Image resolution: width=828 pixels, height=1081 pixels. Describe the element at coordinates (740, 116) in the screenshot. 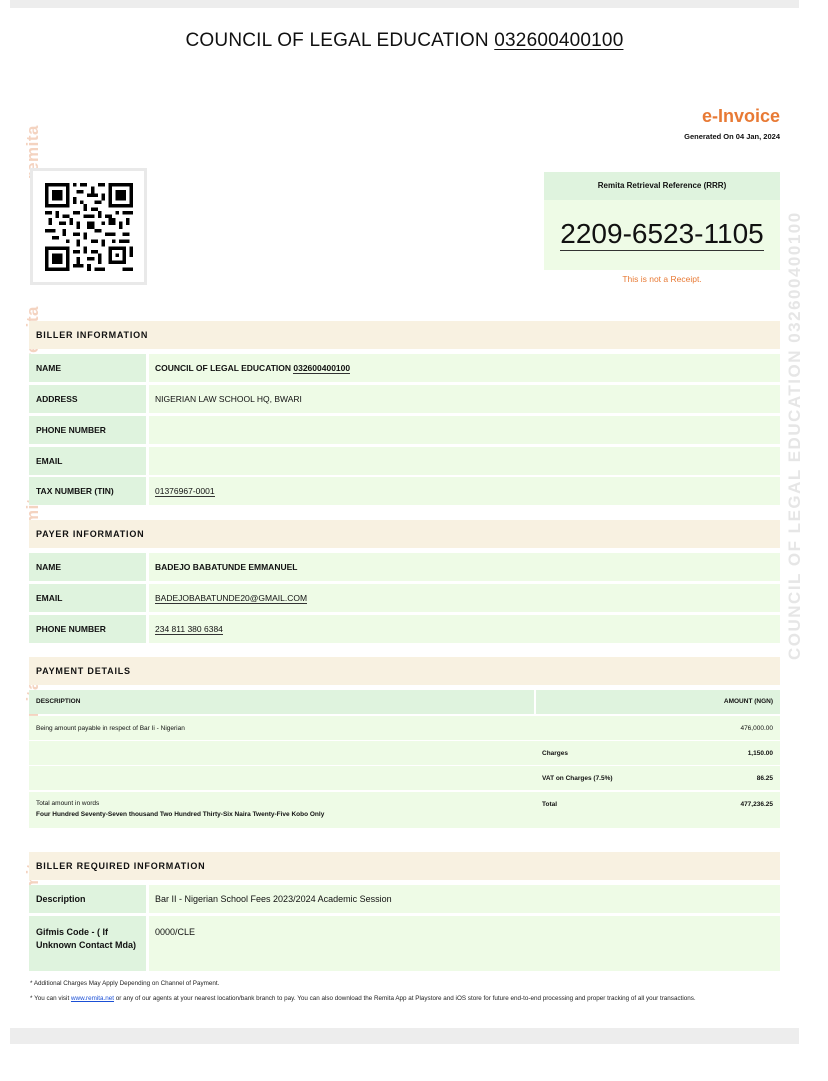

I see `document-type: e-Invoice` at that location.